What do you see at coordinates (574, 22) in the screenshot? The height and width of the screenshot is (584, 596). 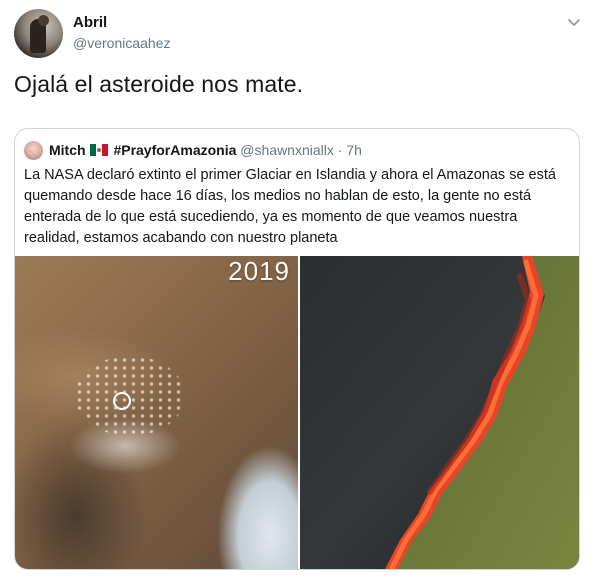 I see `chevron-down-icon` at bounding box center [574, 22].